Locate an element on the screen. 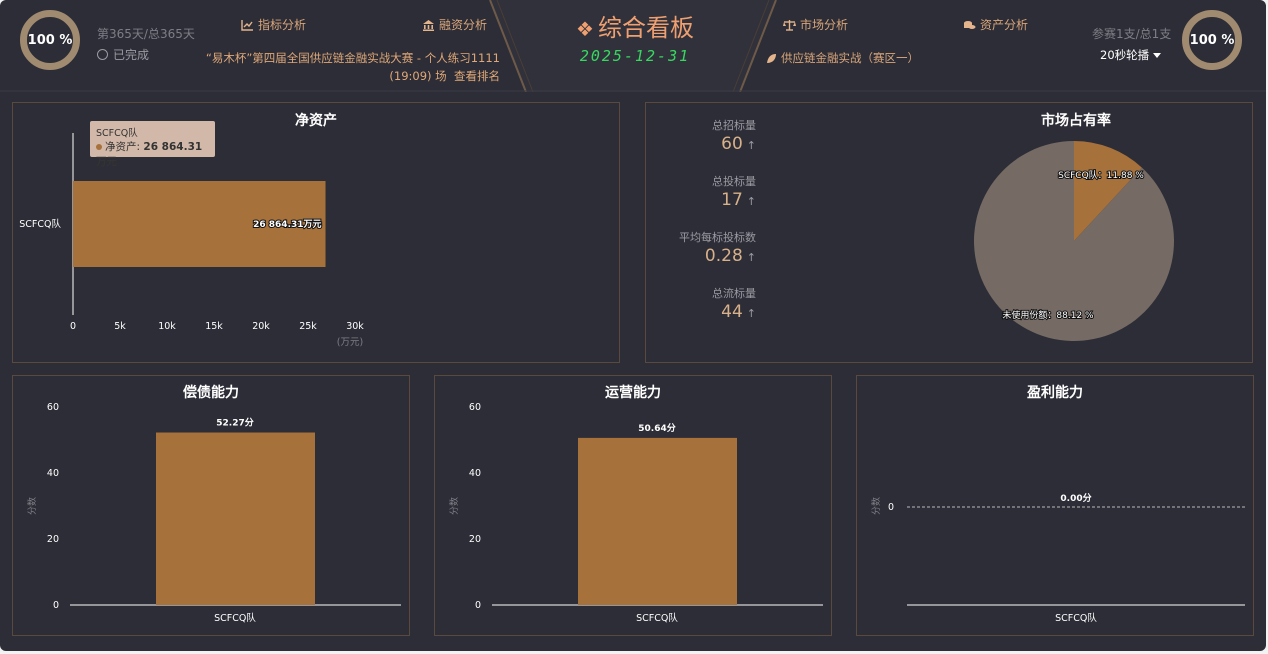  nav-market-analysis-label: 市场分析 is located at coordinates (824, 25).